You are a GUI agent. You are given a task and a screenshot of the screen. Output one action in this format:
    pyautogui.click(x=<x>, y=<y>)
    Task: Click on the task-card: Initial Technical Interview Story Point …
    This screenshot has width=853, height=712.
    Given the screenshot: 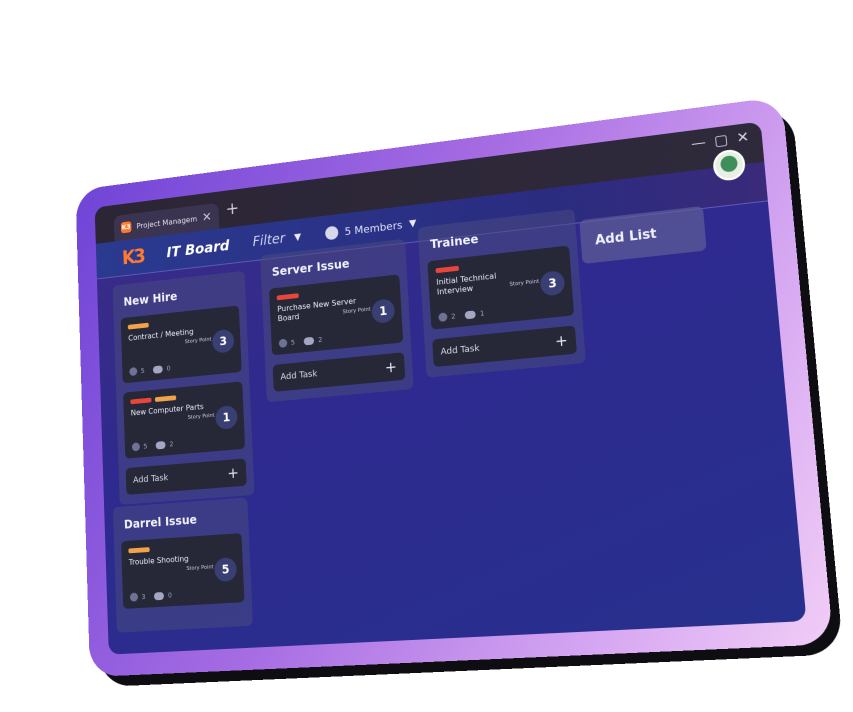 What is the action you would take?
    pyautogui.click(x=501, y=287)
    